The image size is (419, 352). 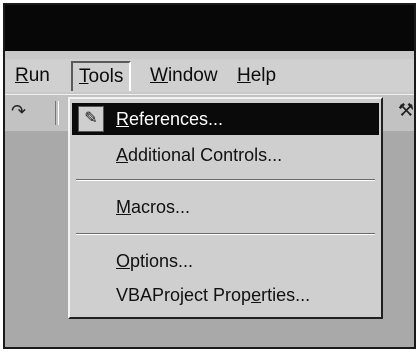 What do you see at coordinates (57, 113) in the screenshot?
I see `toolbar-separator` at bounding box center [57, 113].